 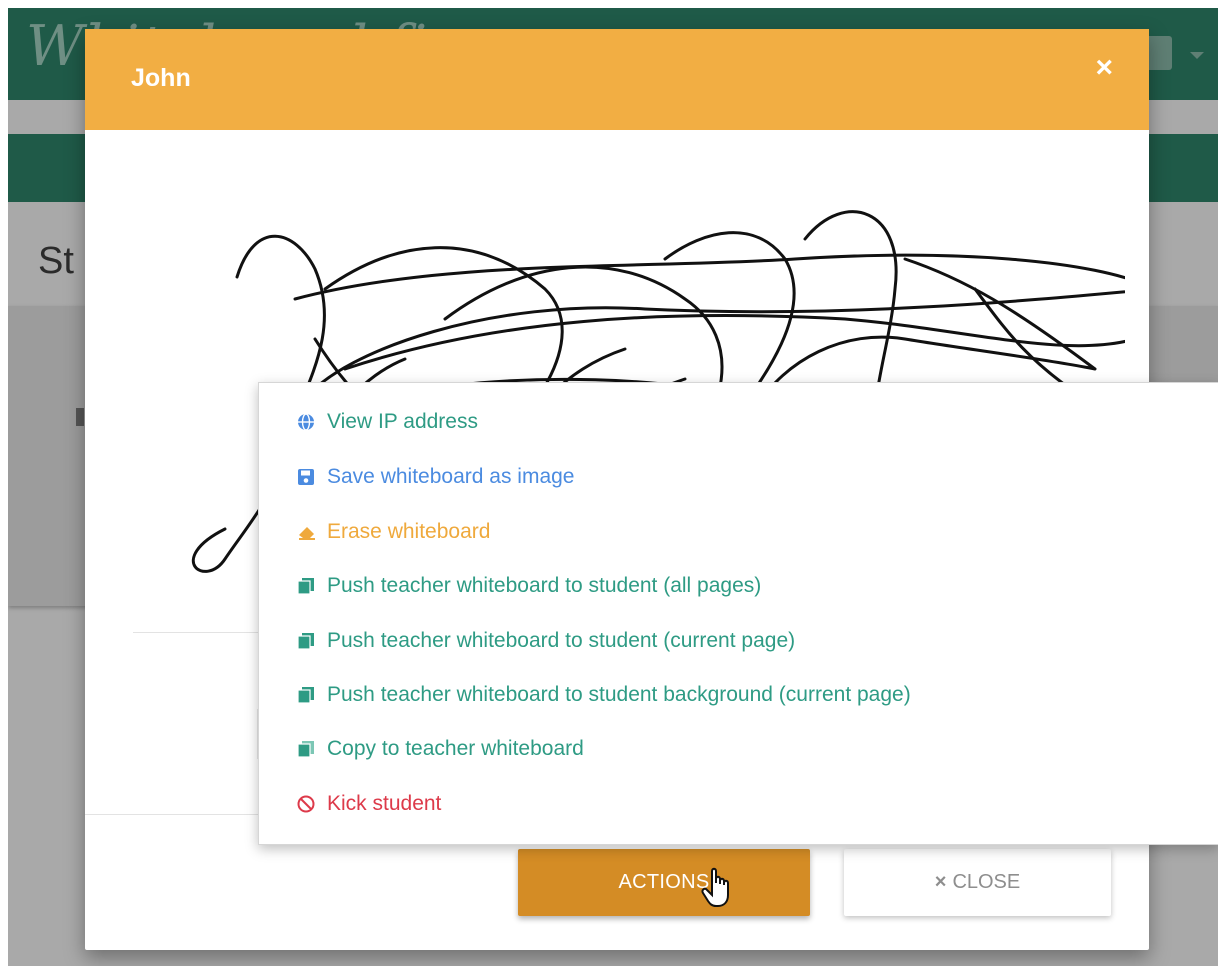 What do you see at coordinates (1159, 53) in the screenshot?
I see `user-icon` at bounding box center [1159, 53].